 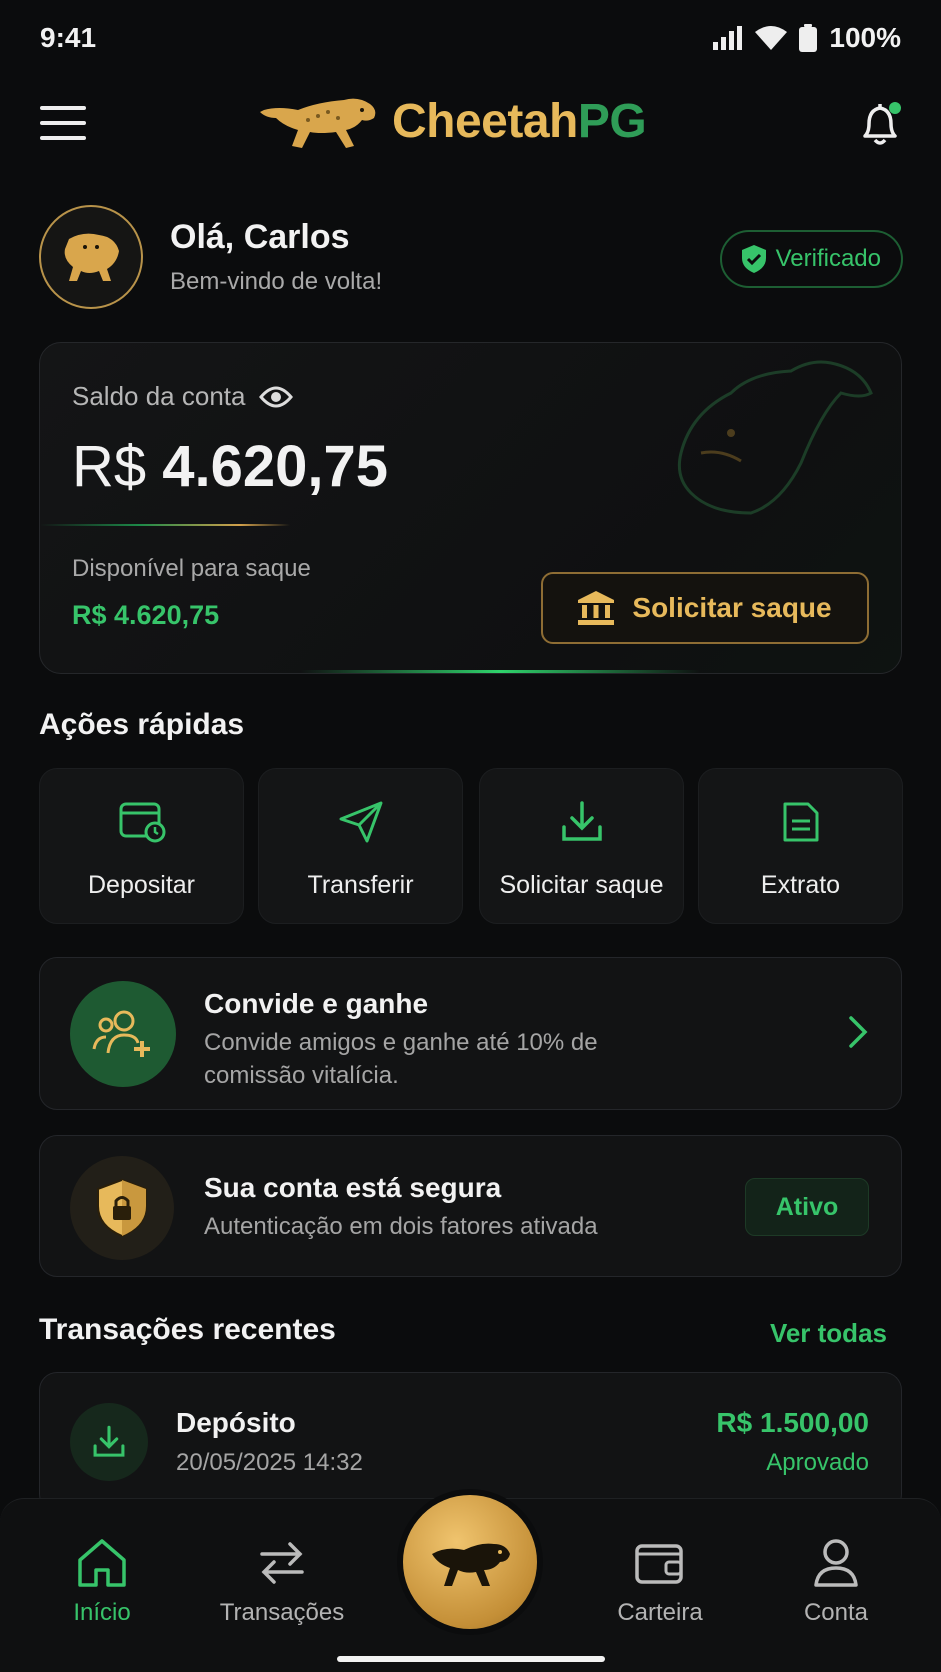 I want to click on chevron-right-icon, so click(x=858, y=1032).